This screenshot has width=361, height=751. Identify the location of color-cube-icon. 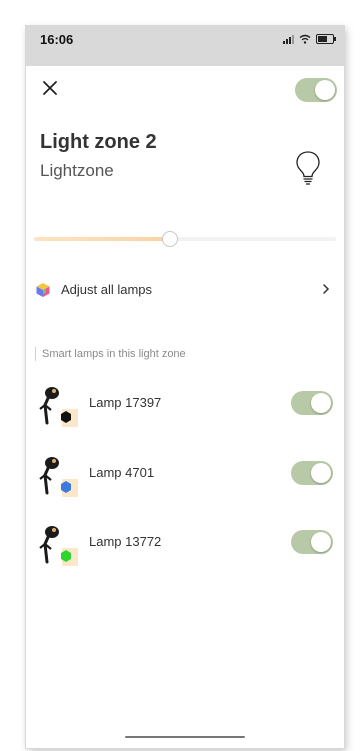
(43, 290).